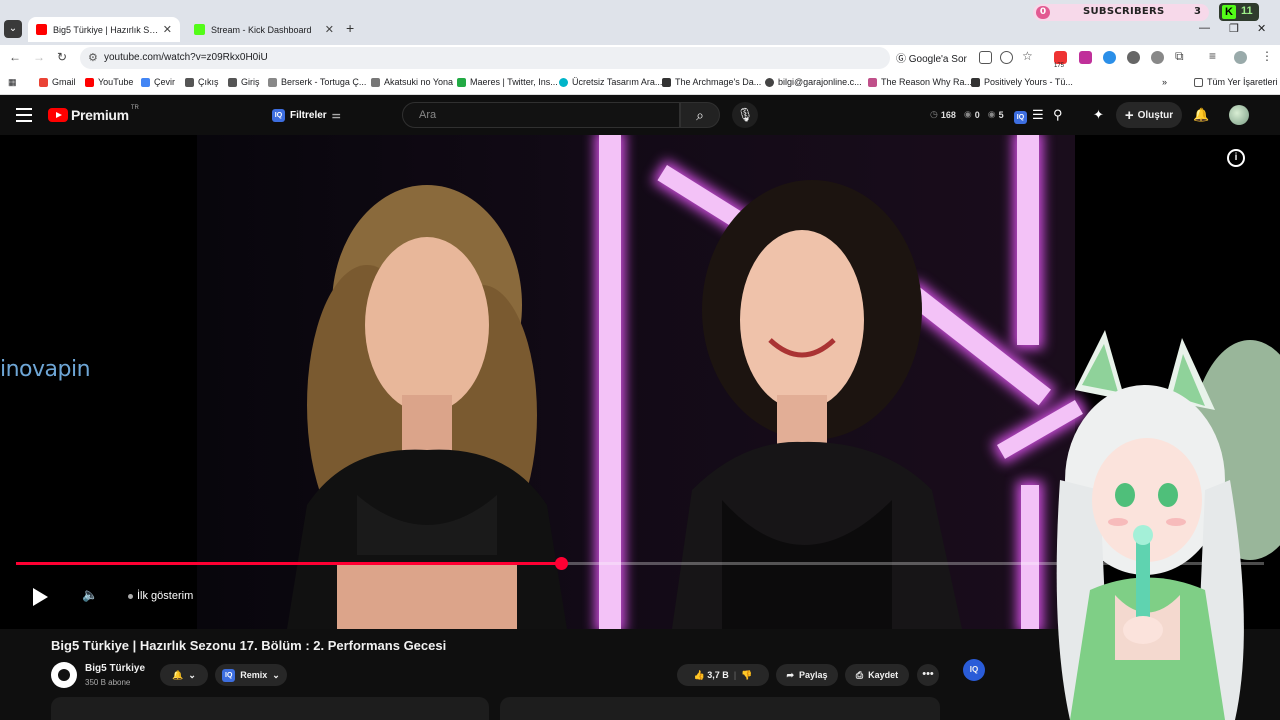 This screenshot has width=1280, height=720. Describe the element at coordinates (115, 668) in the screenshot. I see `channel-name: Big5 Türkiye` at that location.